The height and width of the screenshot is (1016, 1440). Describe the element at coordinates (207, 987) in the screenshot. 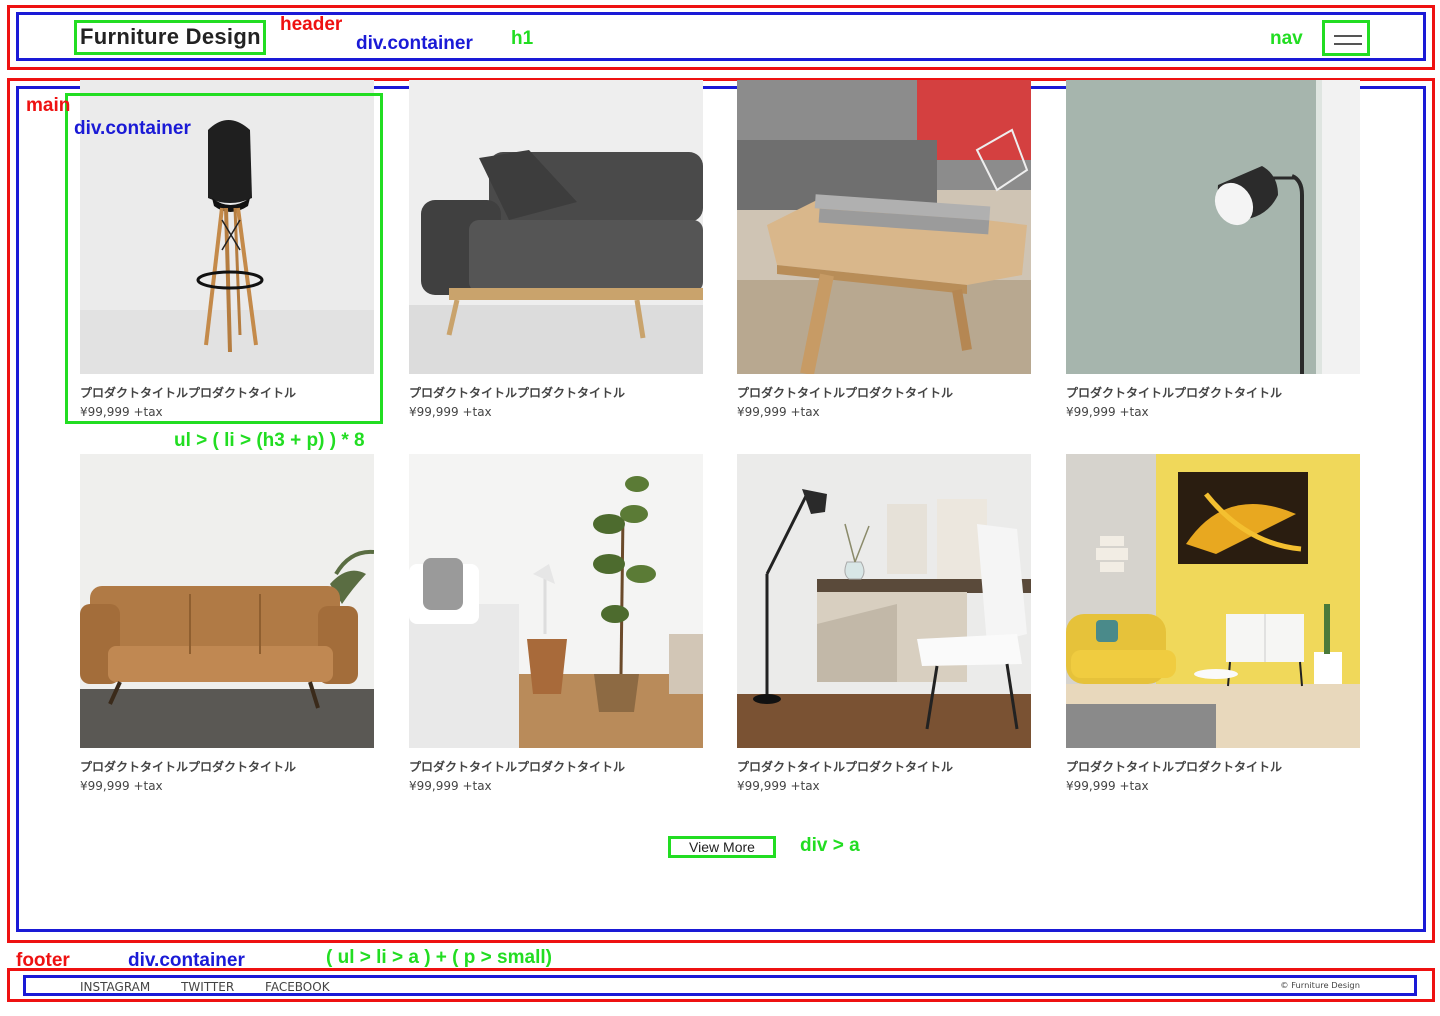

I see `twitter-link: TWITTER` at that location.